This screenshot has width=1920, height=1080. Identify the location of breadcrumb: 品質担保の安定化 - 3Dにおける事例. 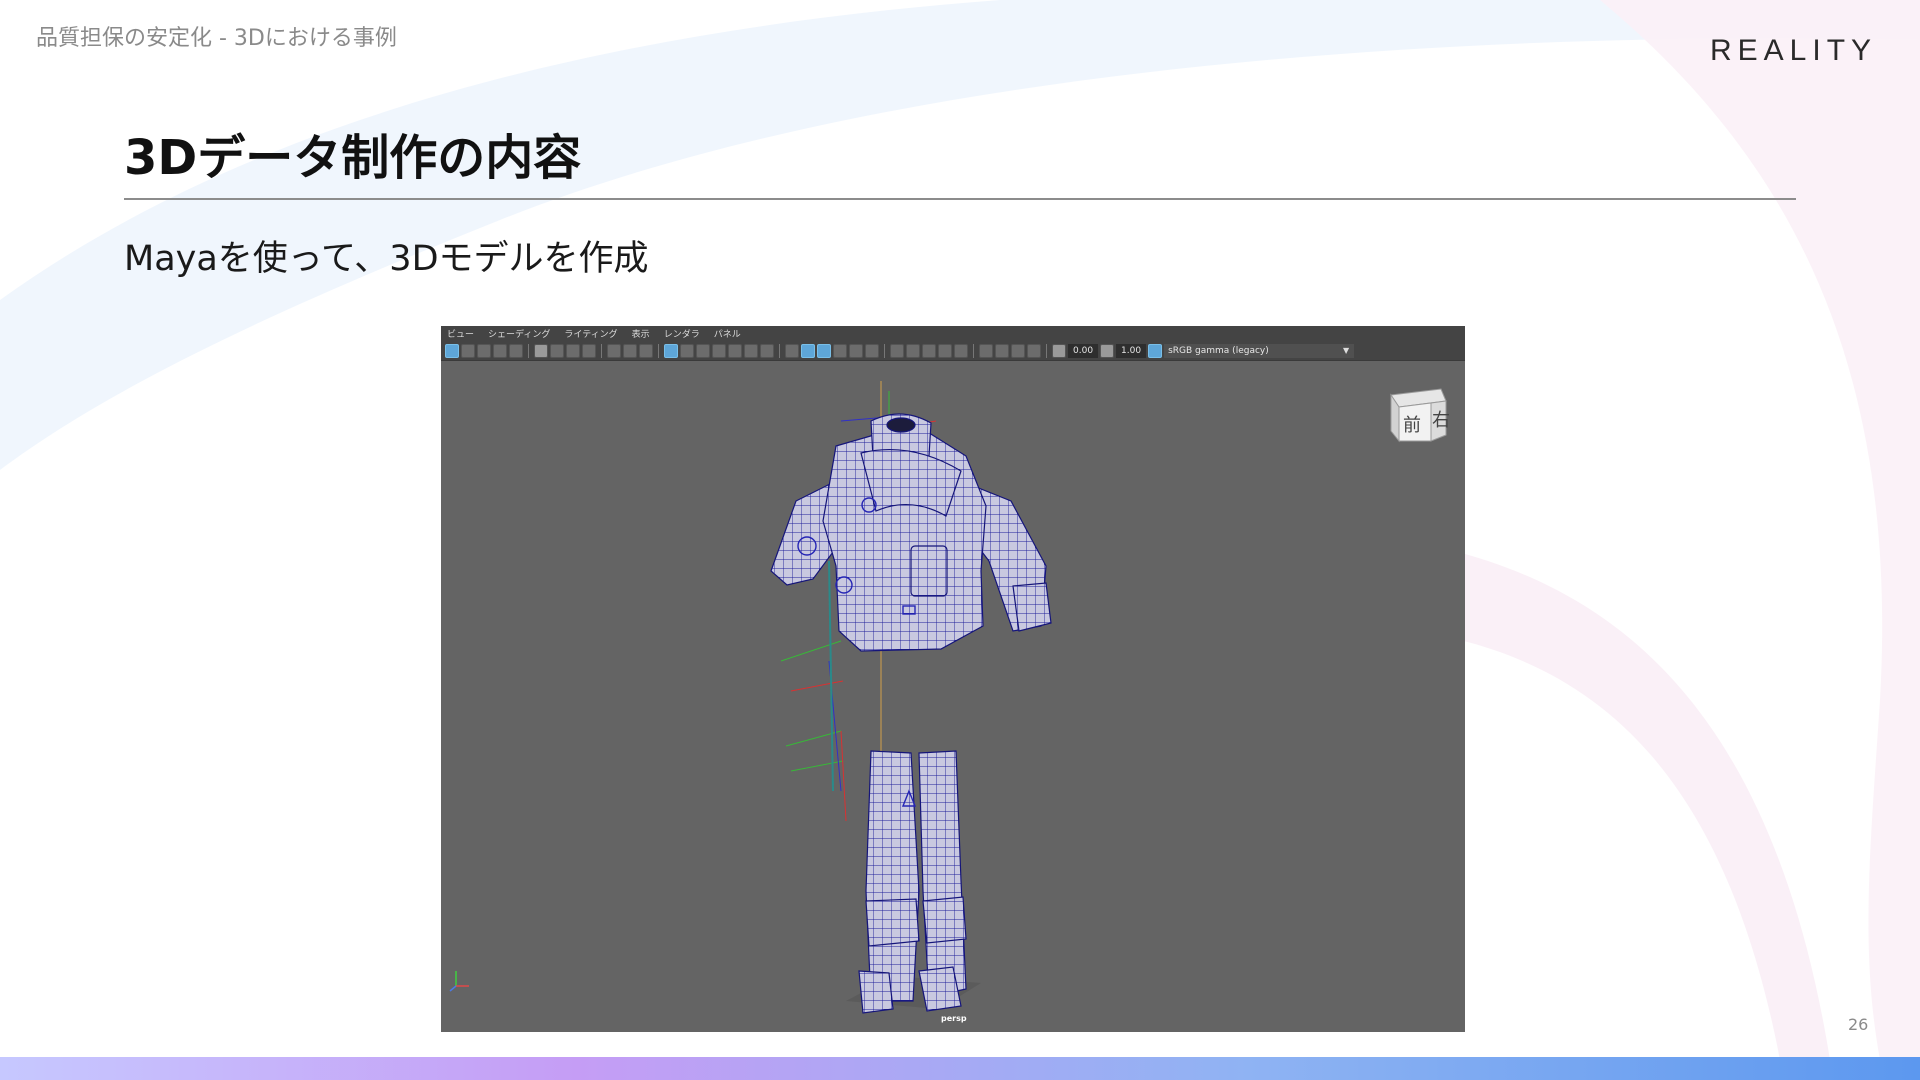
(216, 38).